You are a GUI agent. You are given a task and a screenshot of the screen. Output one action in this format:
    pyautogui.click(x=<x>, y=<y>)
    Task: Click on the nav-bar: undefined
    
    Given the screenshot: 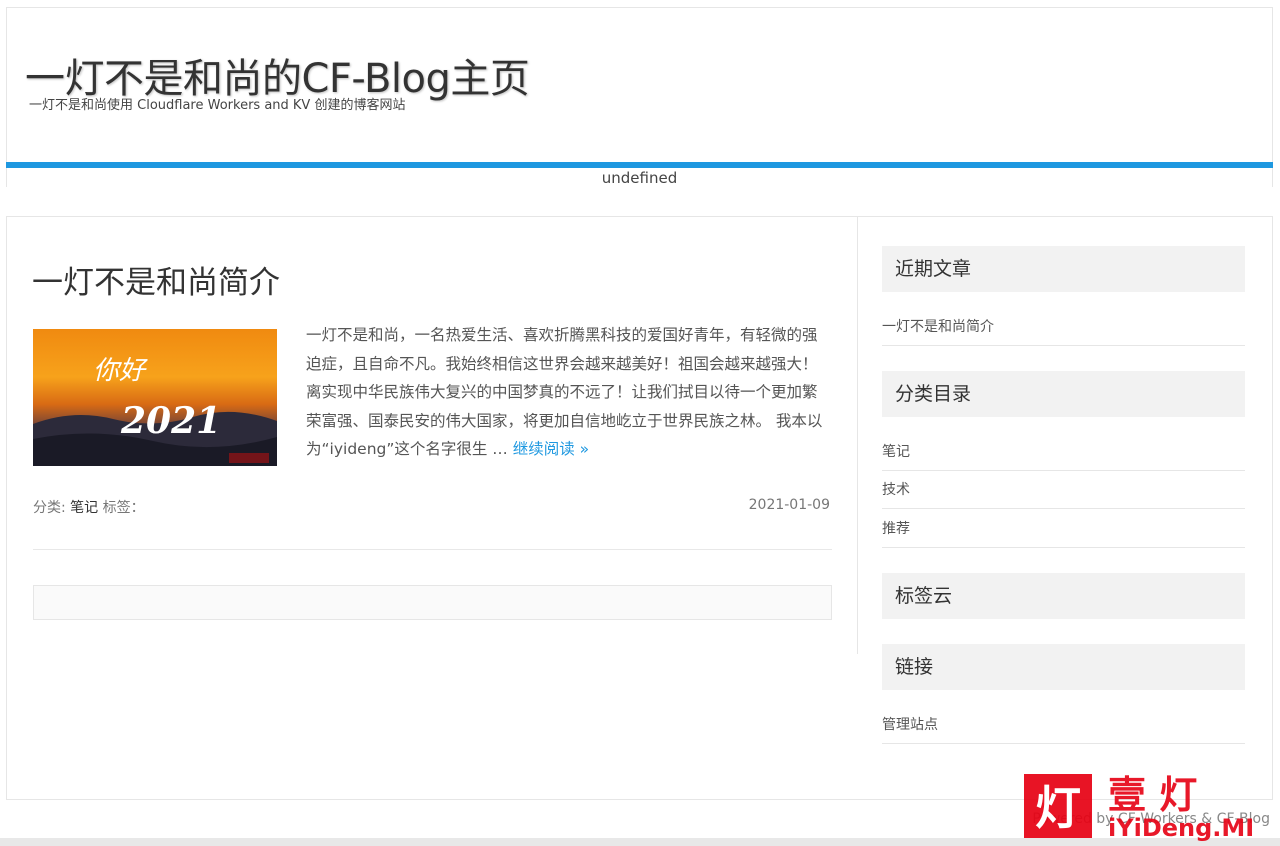 What is the action you would take?
    pyautogui.click(x=639, y=177)
    